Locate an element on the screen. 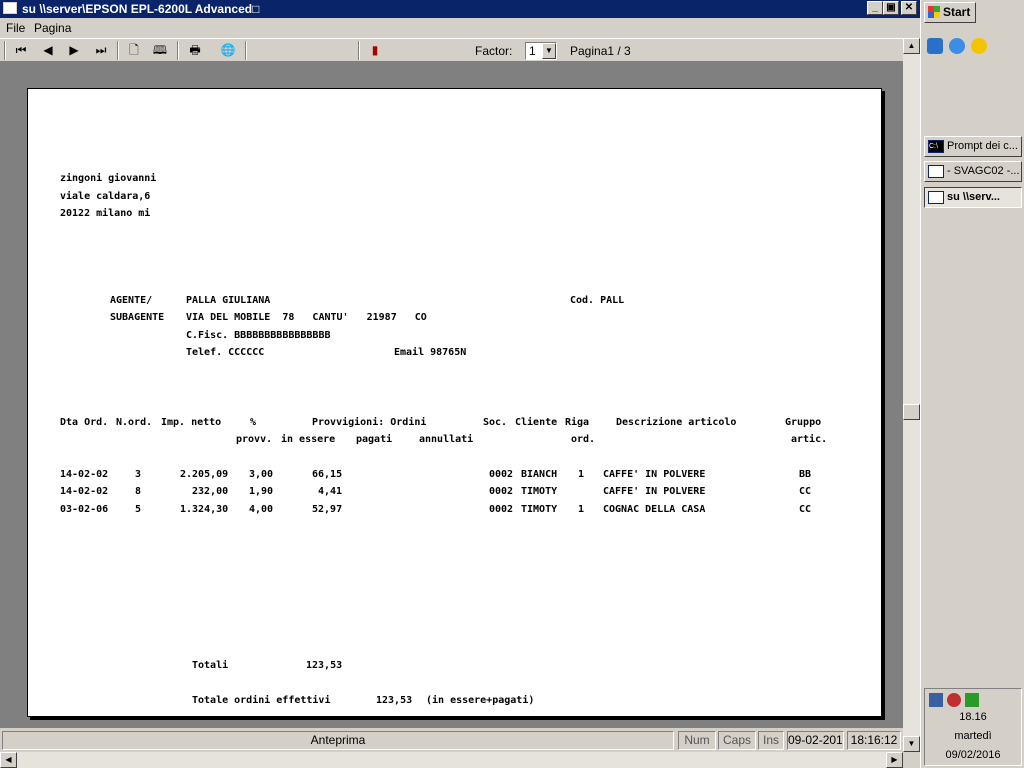  command-prompt-icon: C:\ is located at coordinates (936, 146).